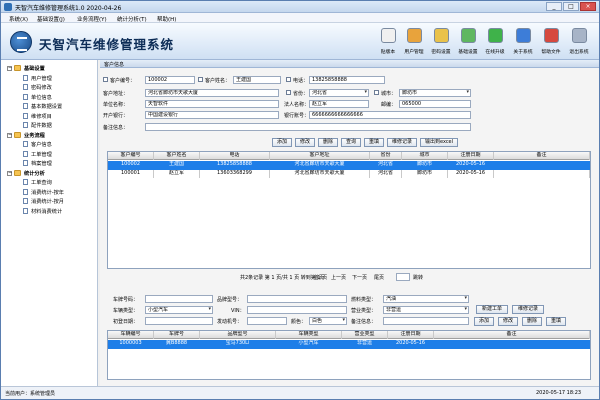 This screenshot has height=400, width=600. Describe the element at coordinates (338, 277) in the screenshot. I see `pager-prev-link: 上一页` at that location.